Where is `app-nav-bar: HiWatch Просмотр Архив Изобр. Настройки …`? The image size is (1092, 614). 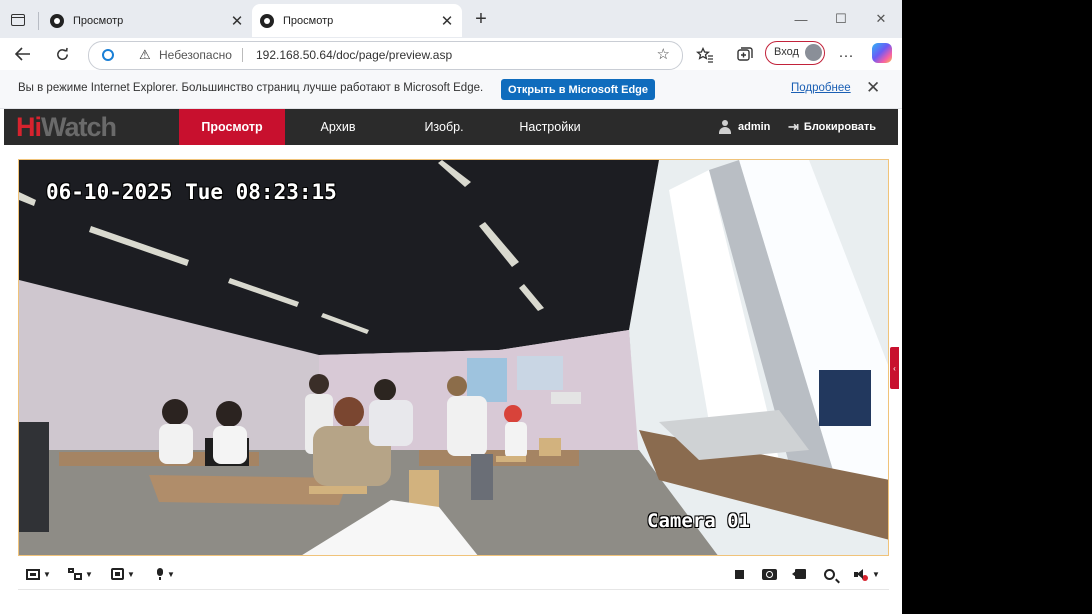 app-nav-bar: HiWatch Просмотр Архив Изобр. Настройки … is located at coordinates (451, 127).